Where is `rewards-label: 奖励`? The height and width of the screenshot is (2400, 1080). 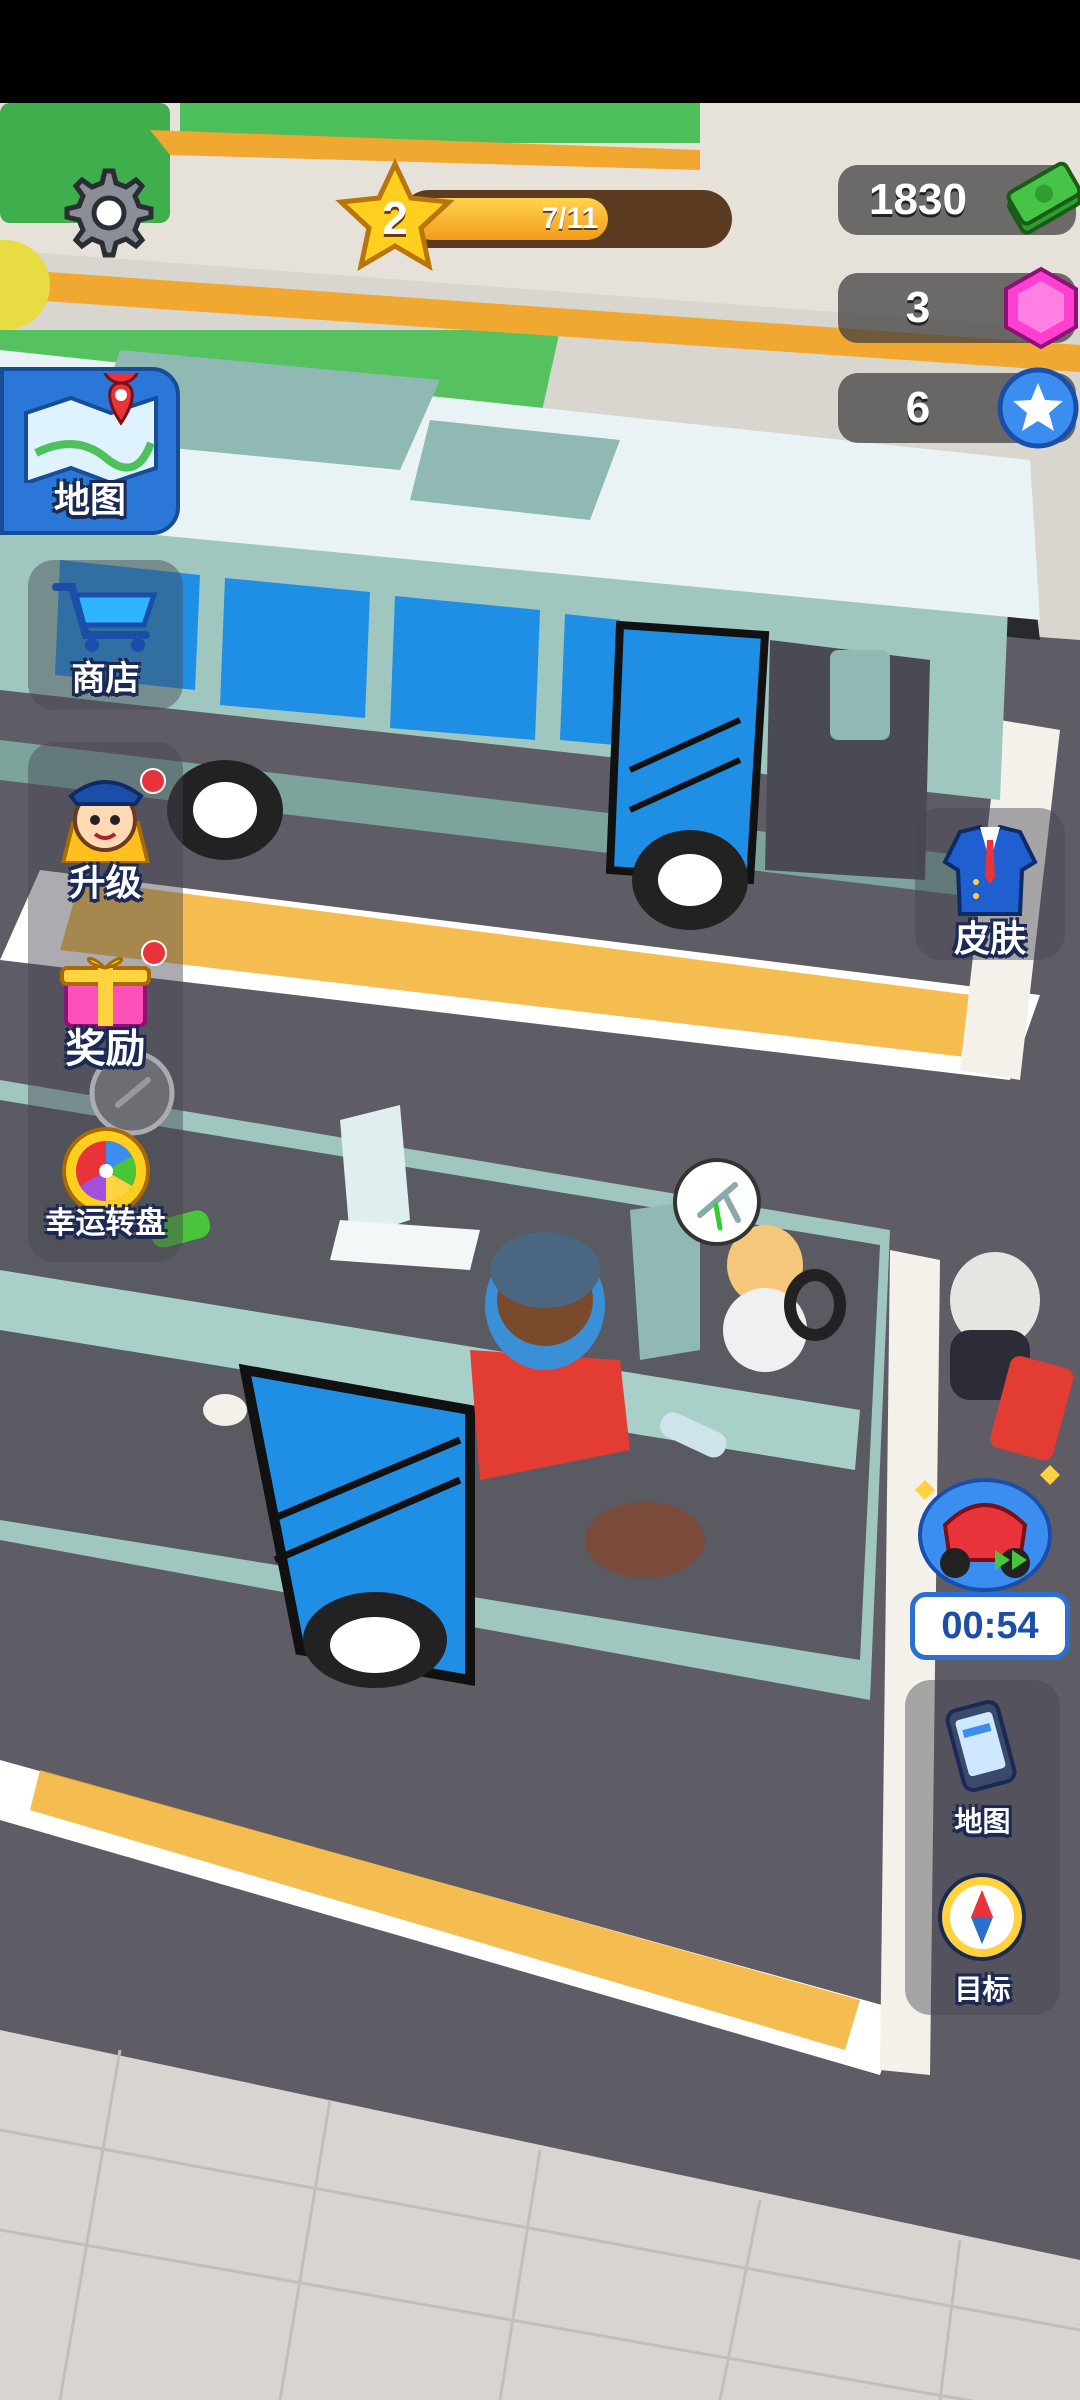
rewards-label: 奖励 is located at coordinates (105, 1049).